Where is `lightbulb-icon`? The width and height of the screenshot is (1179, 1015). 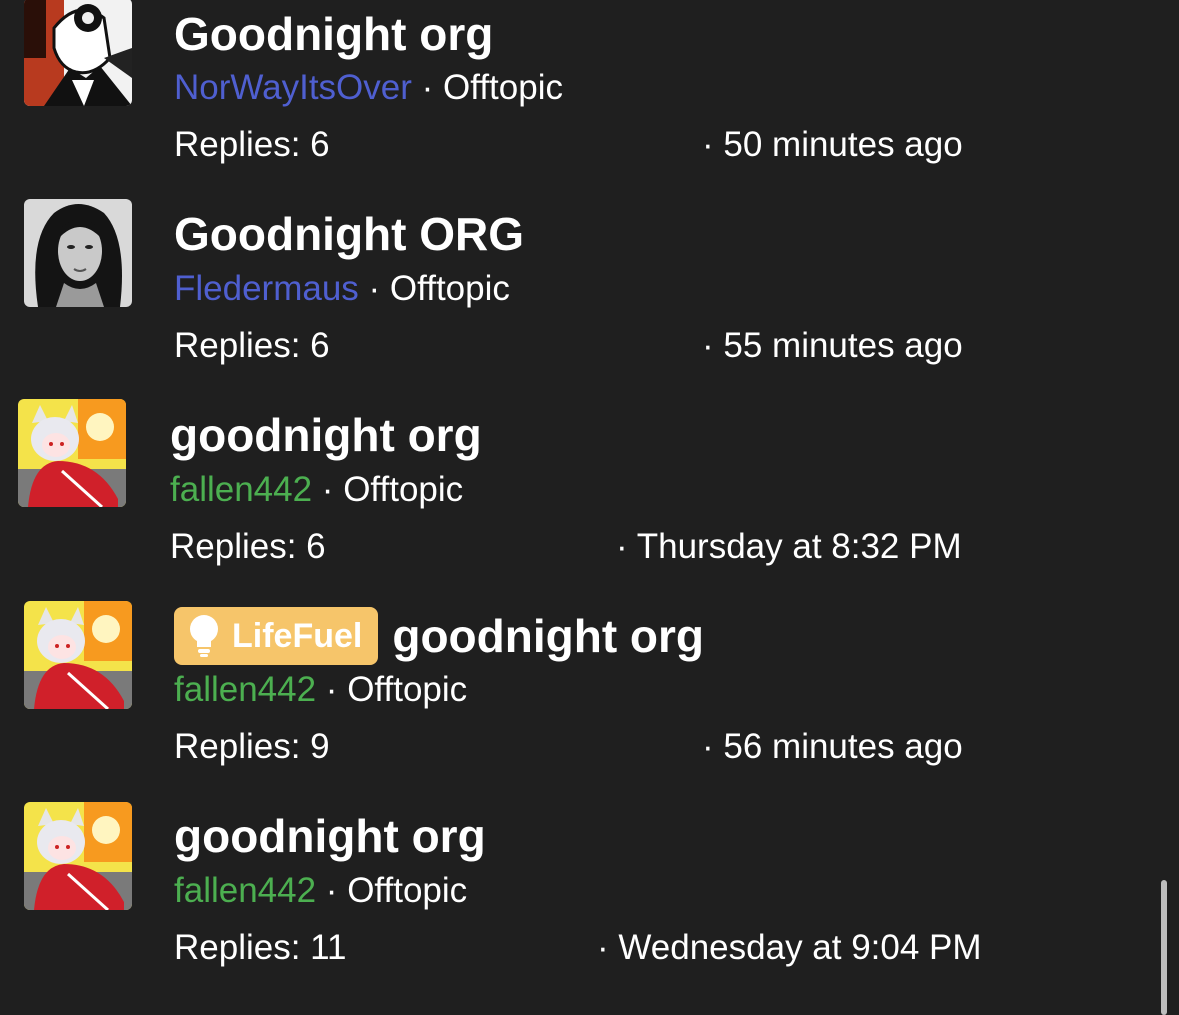 lightbulb-icon is located at coordinates (204, 636).